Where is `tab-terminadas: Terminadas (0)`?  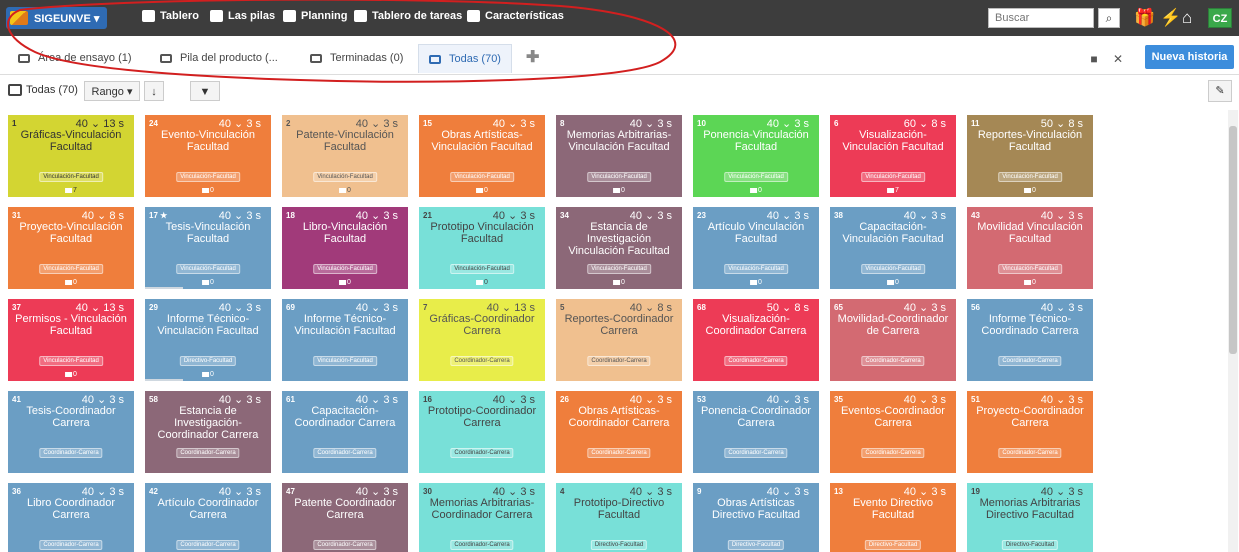 tab-terminadas: Terminadas (0) is located at coordinates (356, 58).